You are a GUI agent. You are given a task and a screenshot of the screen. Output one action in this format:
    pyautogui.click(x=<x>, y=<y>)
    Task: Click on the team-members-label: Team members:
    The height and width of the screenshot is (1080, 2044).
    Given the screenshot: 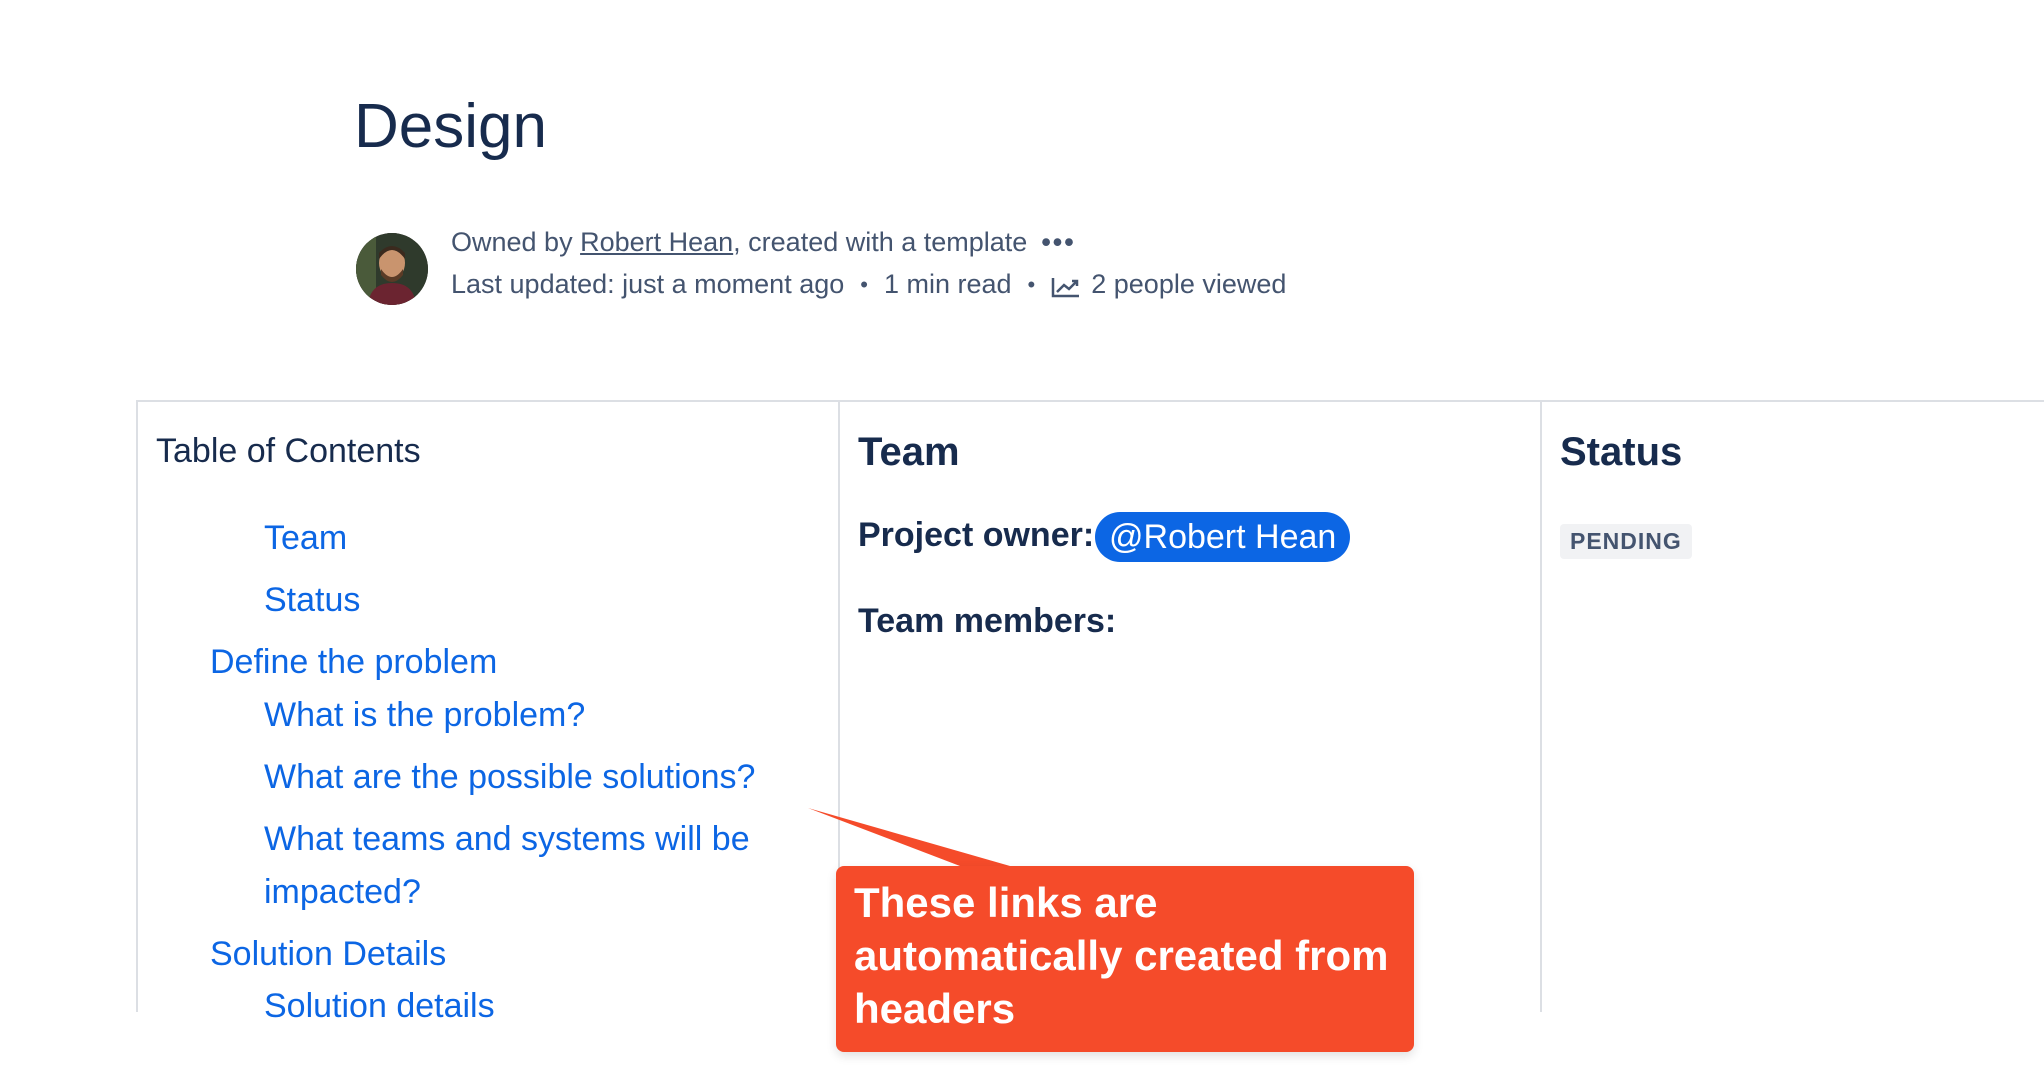 What is the action you would take?
    pyautogui.click(x=987, y=621)
    